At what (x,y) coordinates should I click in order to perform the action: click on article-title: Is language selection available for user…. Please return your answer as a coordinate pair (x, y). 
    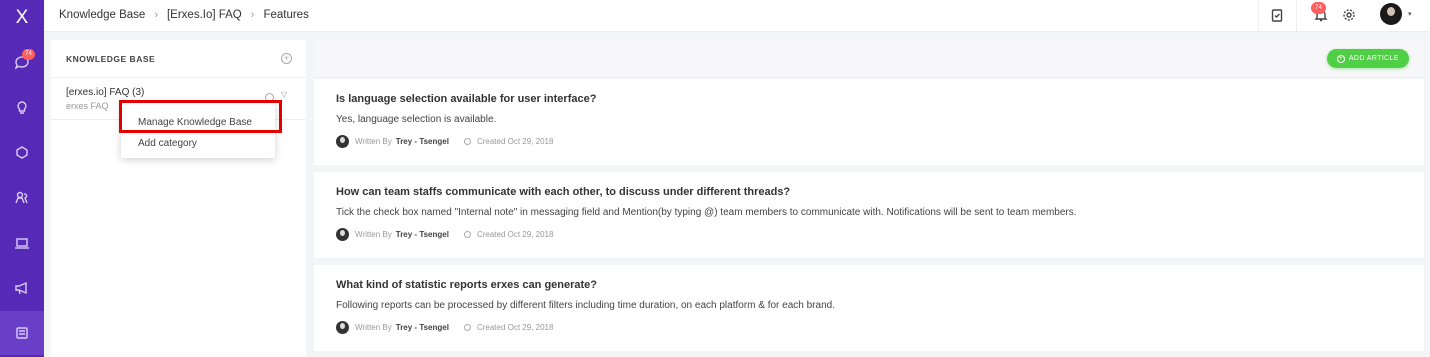
    Looking at the image, I should click on (466, 99).